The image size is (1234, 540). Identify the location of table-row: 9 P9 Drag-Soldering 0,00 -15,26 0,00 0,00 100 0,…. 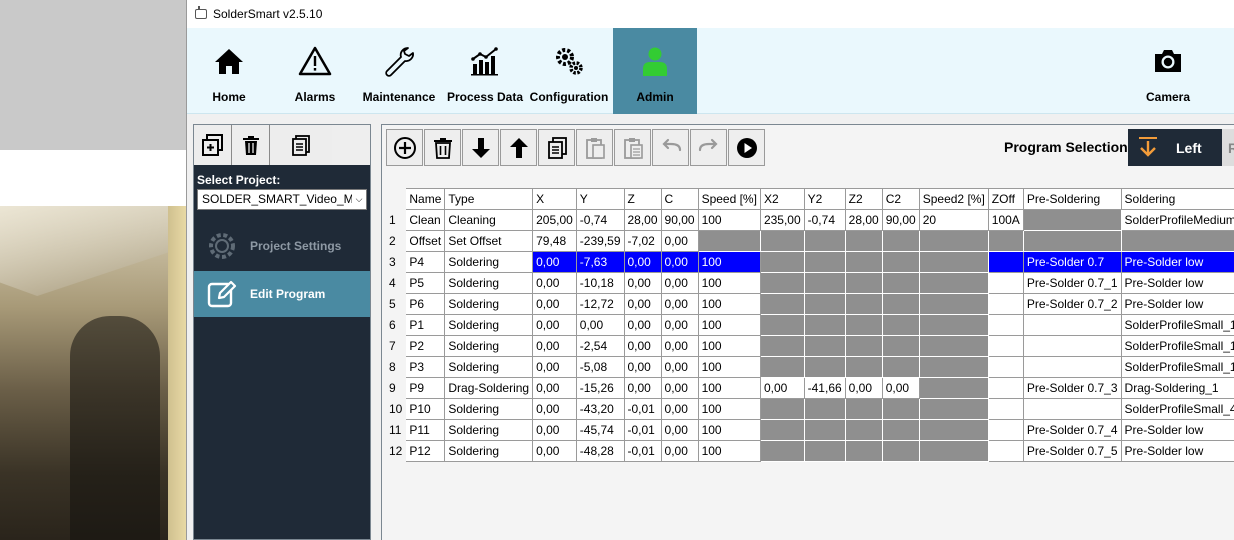
(809, 388).